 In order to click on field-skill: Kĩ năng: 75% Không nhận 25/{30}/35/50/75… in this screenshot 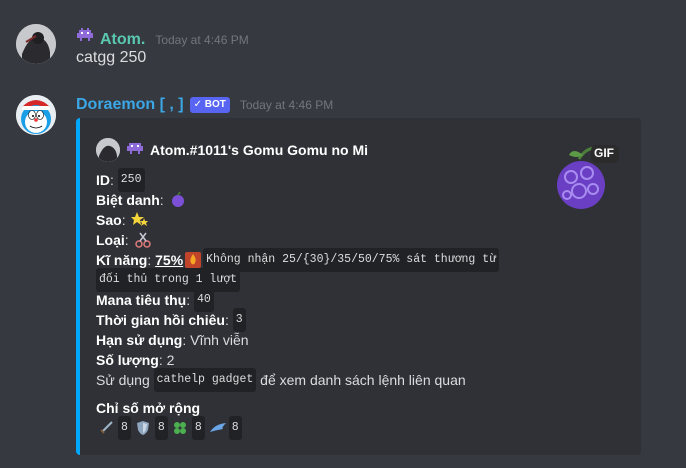, I will do `click(298, 260)`.